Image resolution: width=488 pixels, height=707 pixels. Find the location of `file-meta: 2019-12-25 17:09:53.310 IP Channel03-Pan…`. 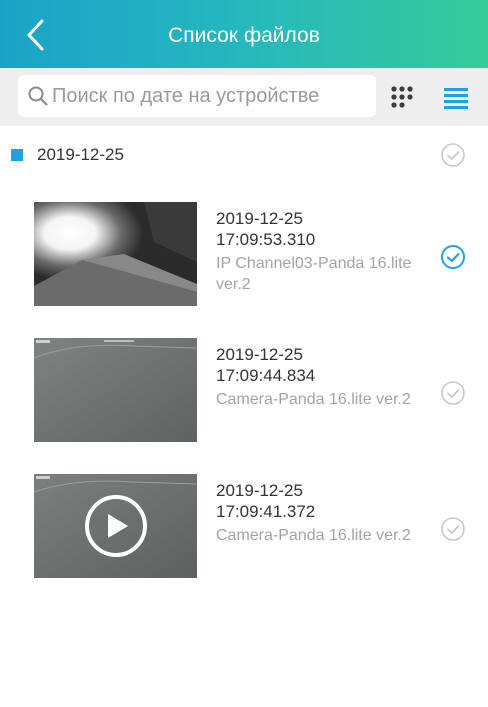

file-meta: 2019-12-25 17:09:53.310 IP Channel03-Pan… is located at coordinates (318, 251).